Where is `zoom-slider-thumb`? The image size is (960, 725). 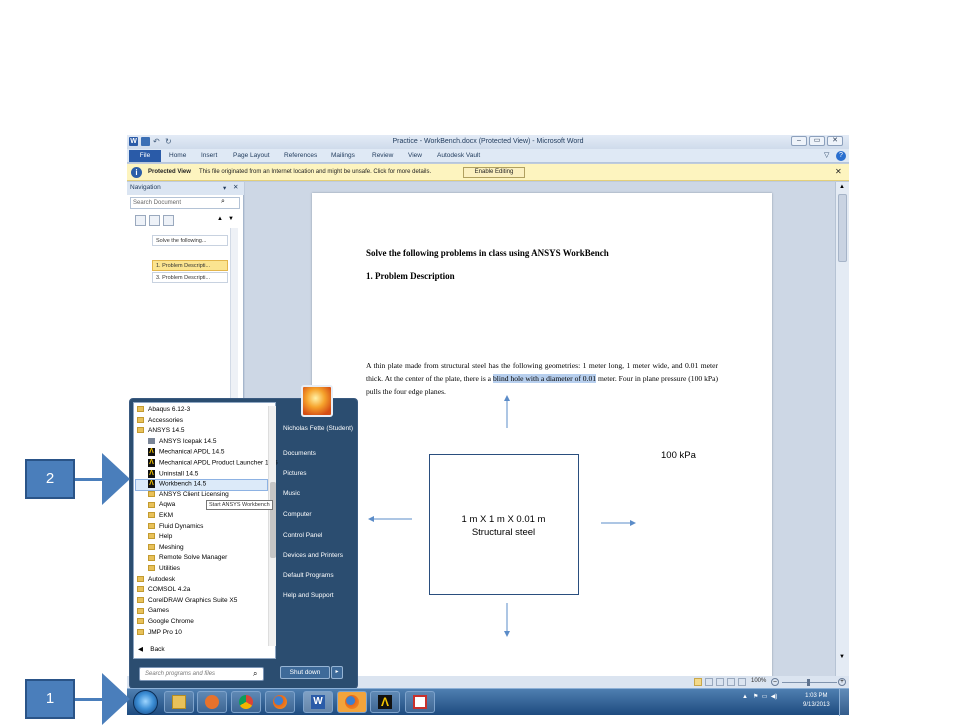 zoom-slider-thumb is located at coordinates (808, 682).